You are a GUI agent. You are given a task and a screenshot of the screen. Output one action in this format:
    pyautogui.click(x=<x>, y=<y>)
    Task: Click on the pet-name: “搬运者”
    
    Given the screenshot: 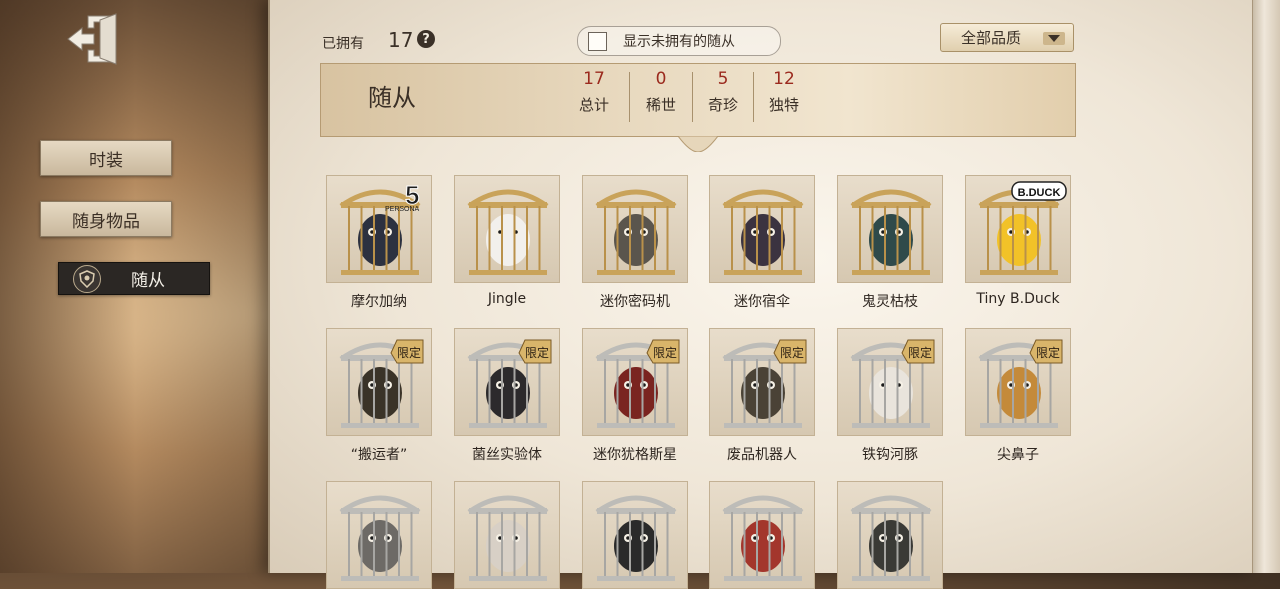 What is the action you would take?
    pyautogui.click(x=379, y=455)
    